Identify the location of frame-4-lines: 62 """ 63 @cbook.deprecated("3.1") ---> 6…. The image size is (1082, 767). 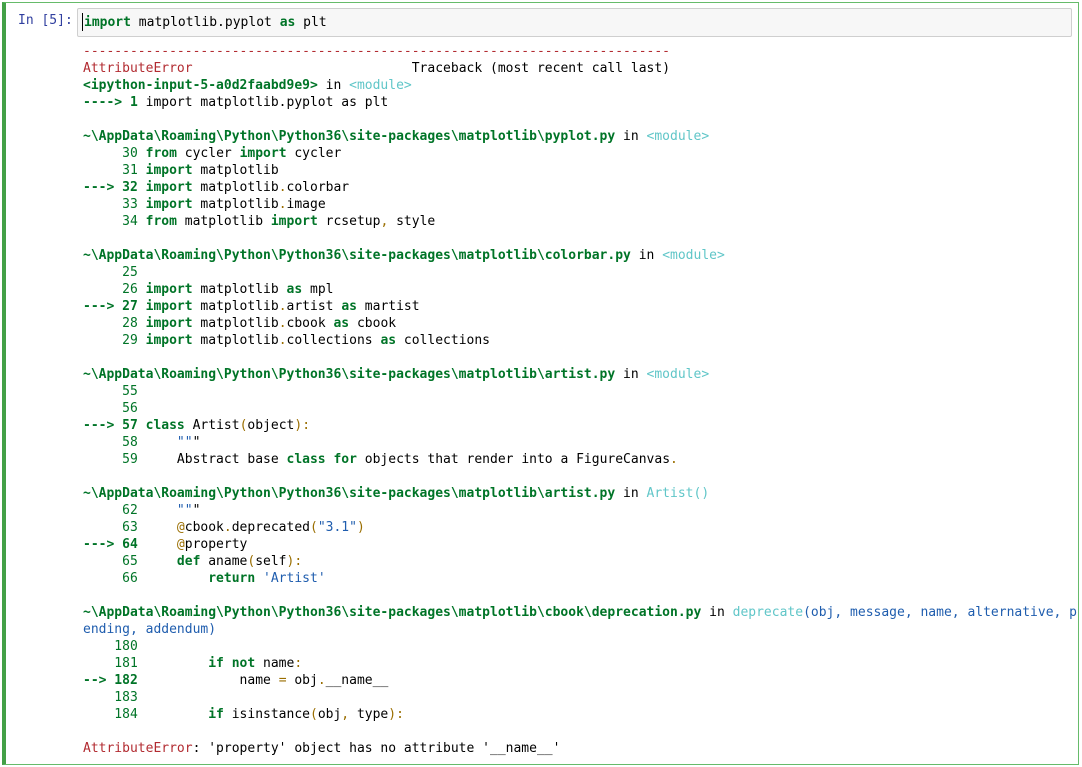
(575, 544).